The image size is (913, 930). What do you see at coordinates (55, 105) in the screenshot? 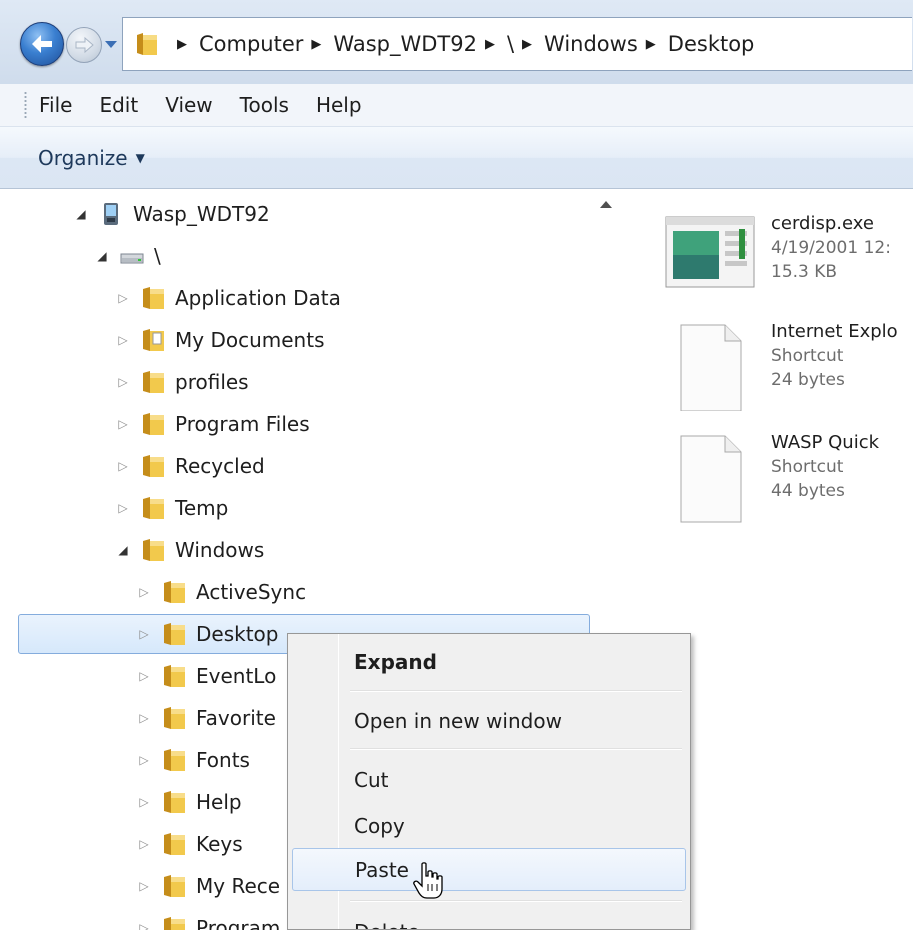
I see `menu-file: File` at bounding box center [55, 105].